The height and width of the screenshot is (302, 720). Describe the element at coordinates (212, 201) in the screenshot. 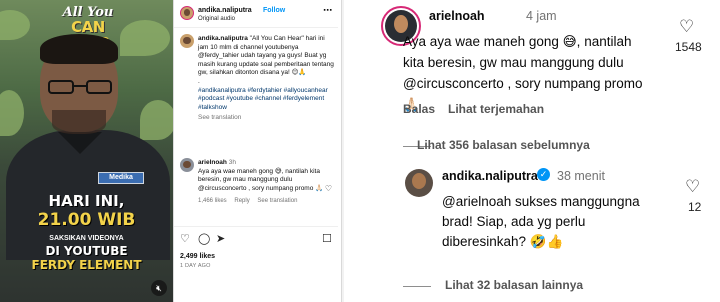

I see `comment-likes: 1,466 likes` at that location.